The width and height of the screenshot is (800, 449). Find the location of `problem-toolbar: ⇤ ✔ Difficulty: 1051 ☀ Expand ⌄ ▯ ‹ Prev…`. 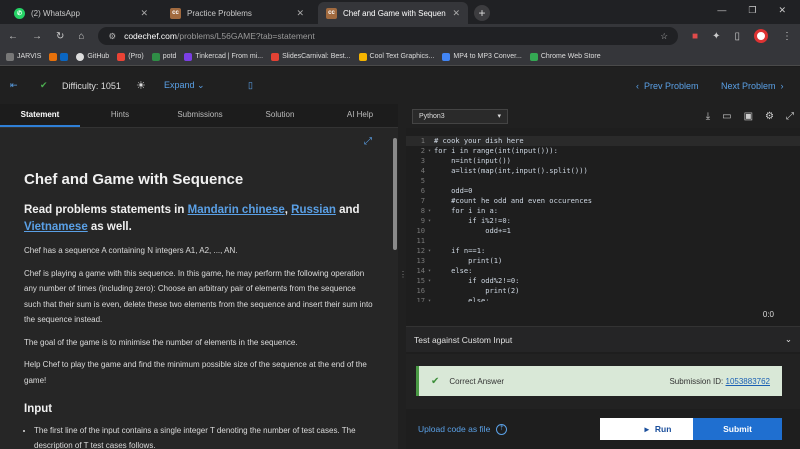

problem-toolbar: ⇤ ✔ Difficulty: 1051 ☀ Expand ⌄ ▯ ‹ Prev… is located at coordinates (400, 85).